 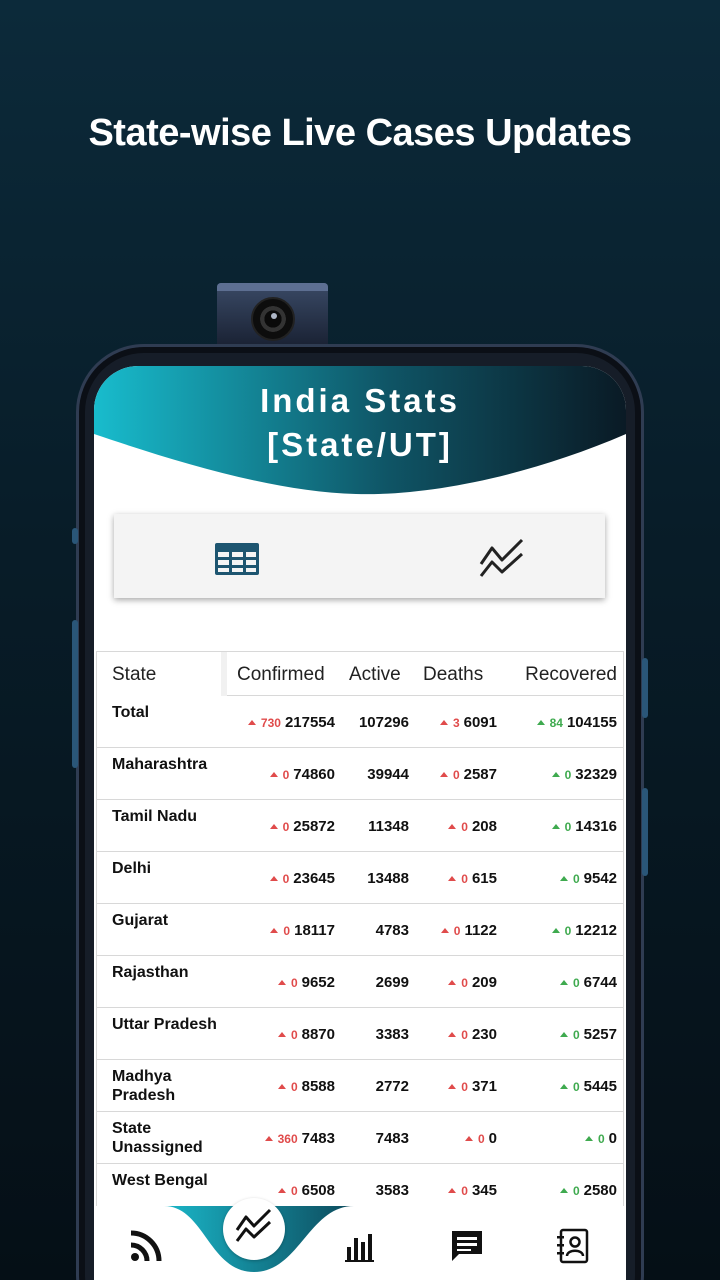 What do you see at coordinates (480, 930) in the screenshot?
I see `deaths-cell-value: 1122` at bounding box center [480, 930].